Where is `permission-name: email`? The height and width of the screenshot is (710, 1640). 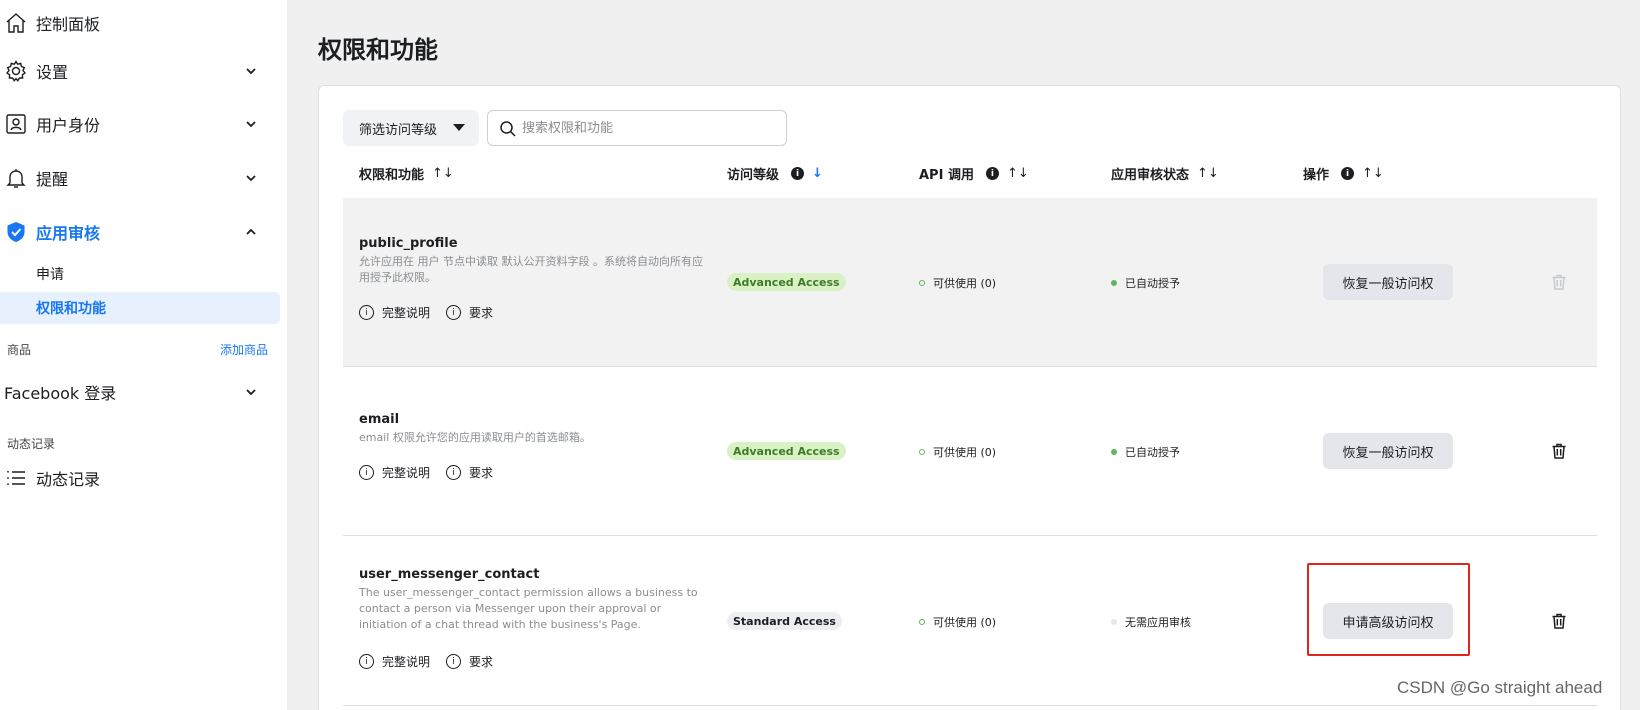
permission-name: email is located at coordinates (379, 419).